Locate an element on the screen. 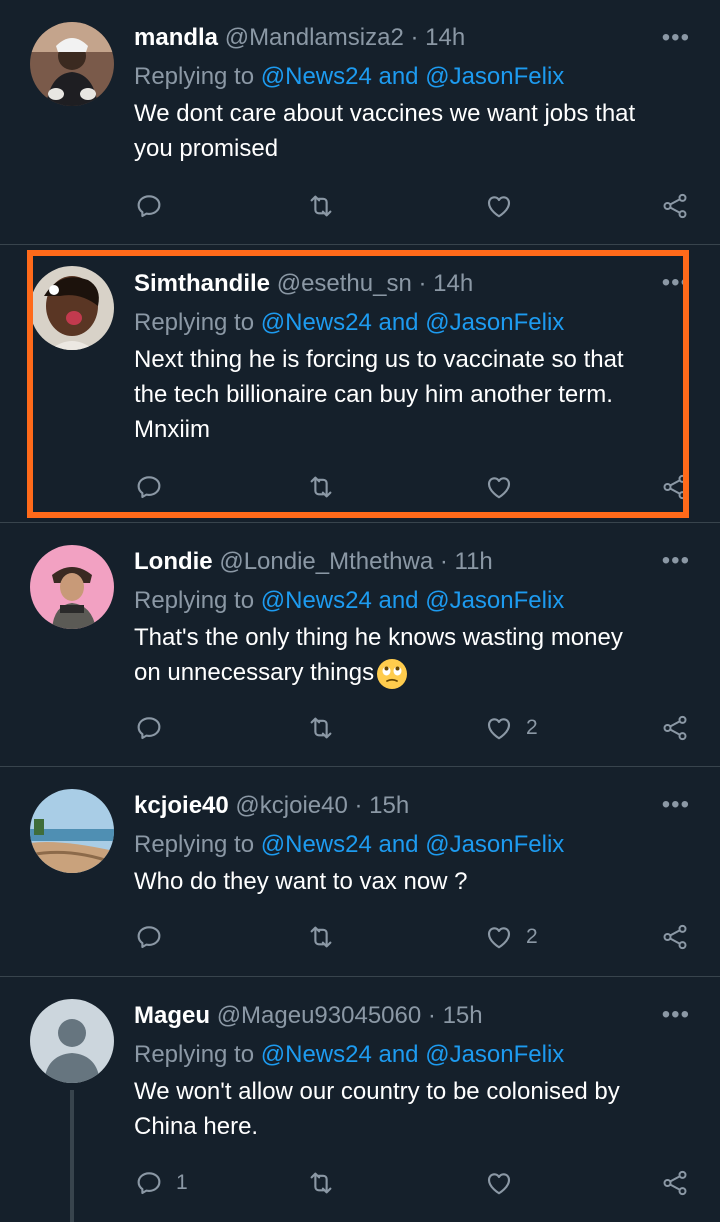 Image resolution: width=720 pixels, height=1222 pixels. timestamp: 11h is located at coordinates (474, 561).